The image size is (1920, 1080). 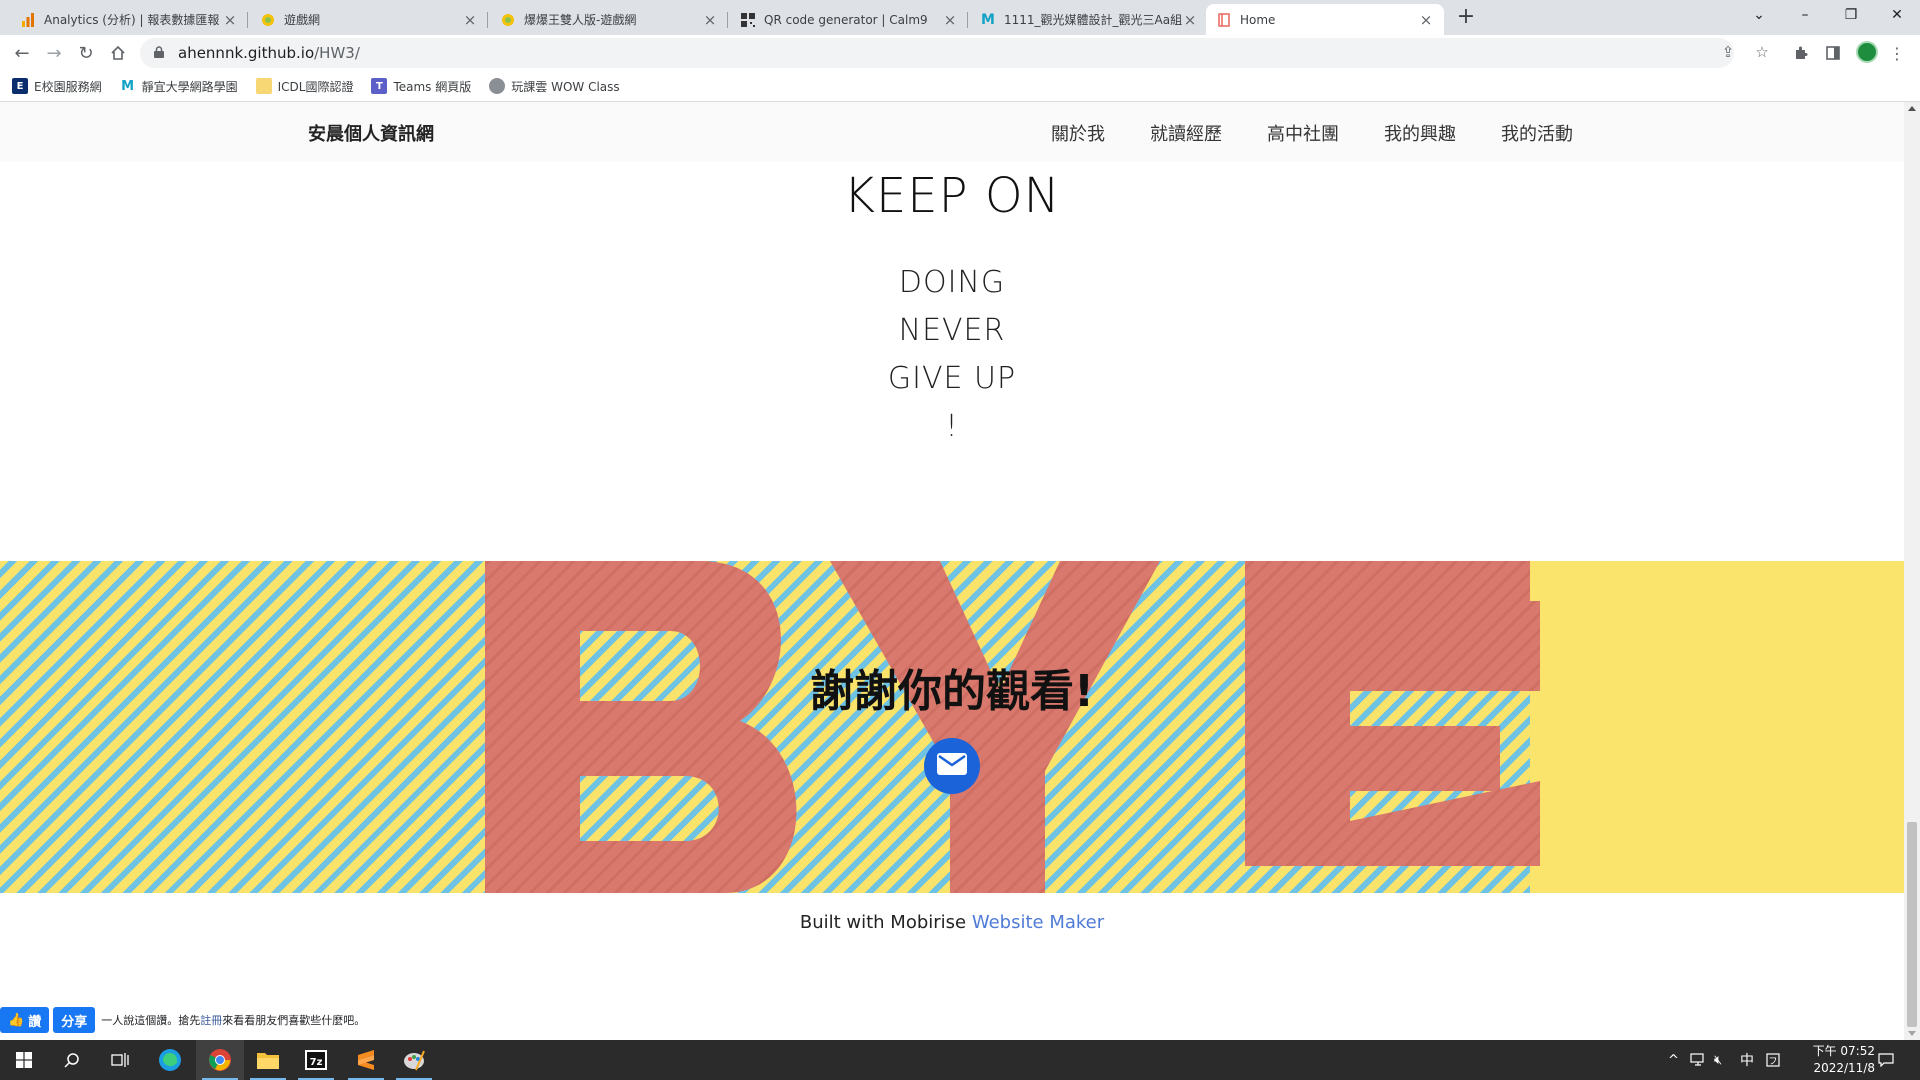 I want to click on url-domain: ahennnk.github.io, so click(x=246, y=53).